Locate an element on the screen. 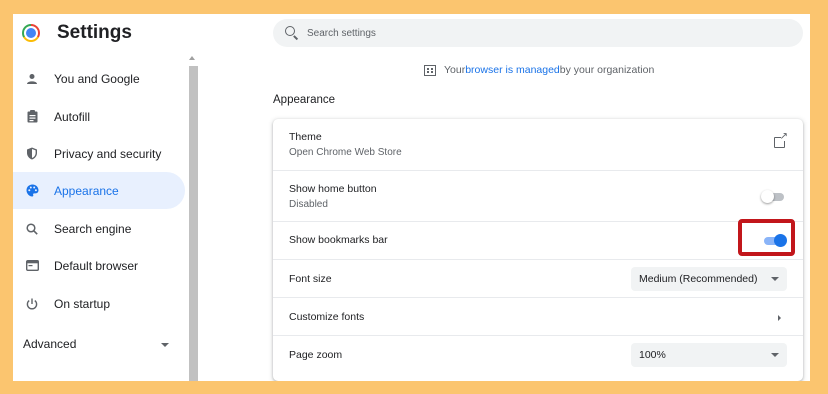  chevron-down-icon is located at coordinates (165, 345).